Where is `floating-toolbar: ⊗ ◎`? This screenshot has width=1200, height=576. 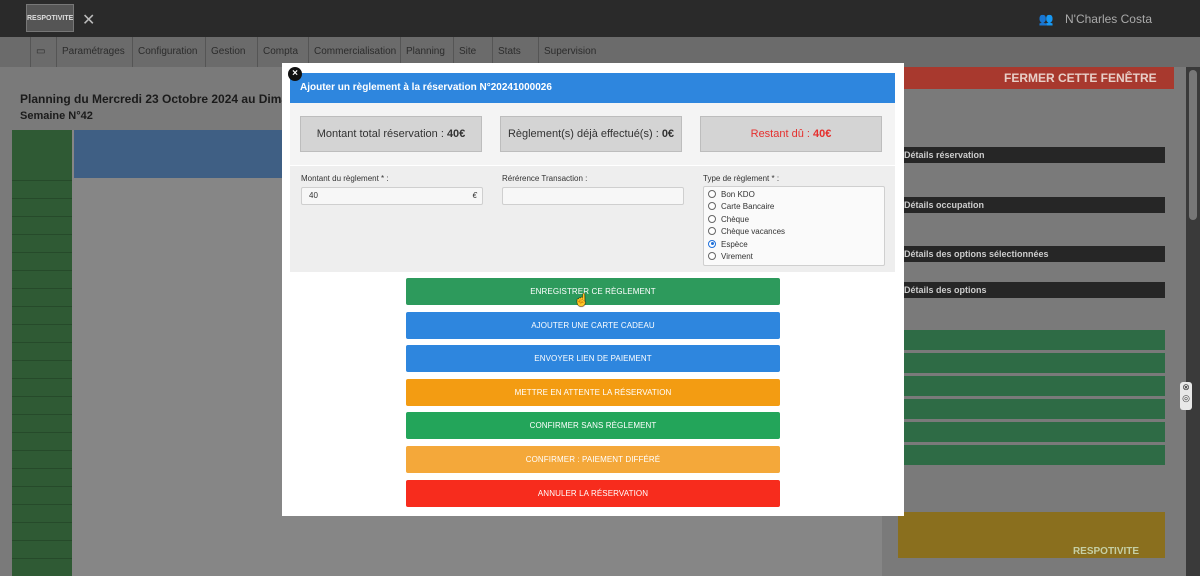 floating-toolbar: ⊗ ◎ is located at coordinates (1186, 396).